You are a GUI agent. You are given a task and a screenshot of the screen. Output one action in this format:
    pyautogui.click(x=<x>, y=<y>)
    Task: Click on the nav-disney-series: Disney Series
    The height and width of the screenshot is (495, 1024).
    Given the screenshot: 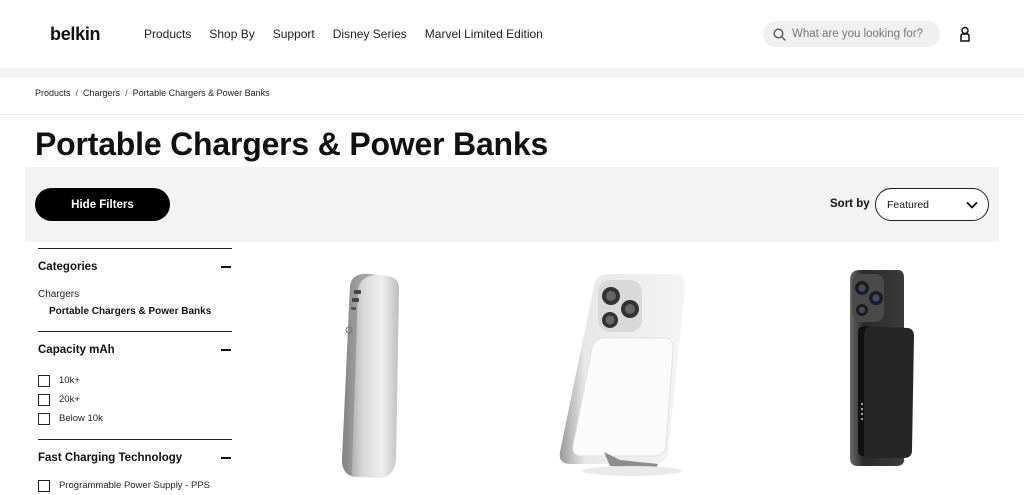 What is the action you would take?
    pyautogui.click(x=370, y=34)
    